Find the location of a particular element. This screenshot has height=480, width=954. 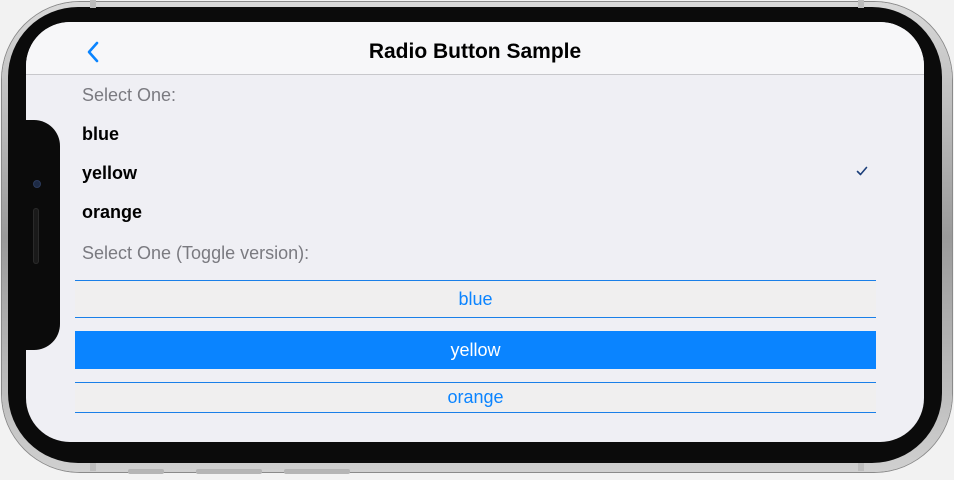

radio-option-orange: orange is located at coordinates (479, 212).